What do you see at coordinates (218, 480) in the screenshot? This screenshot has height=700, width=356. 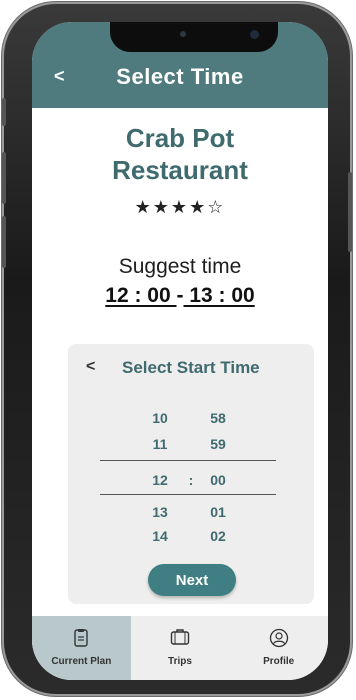 I see `minute-value: 00` at bounding box center [218, 480].